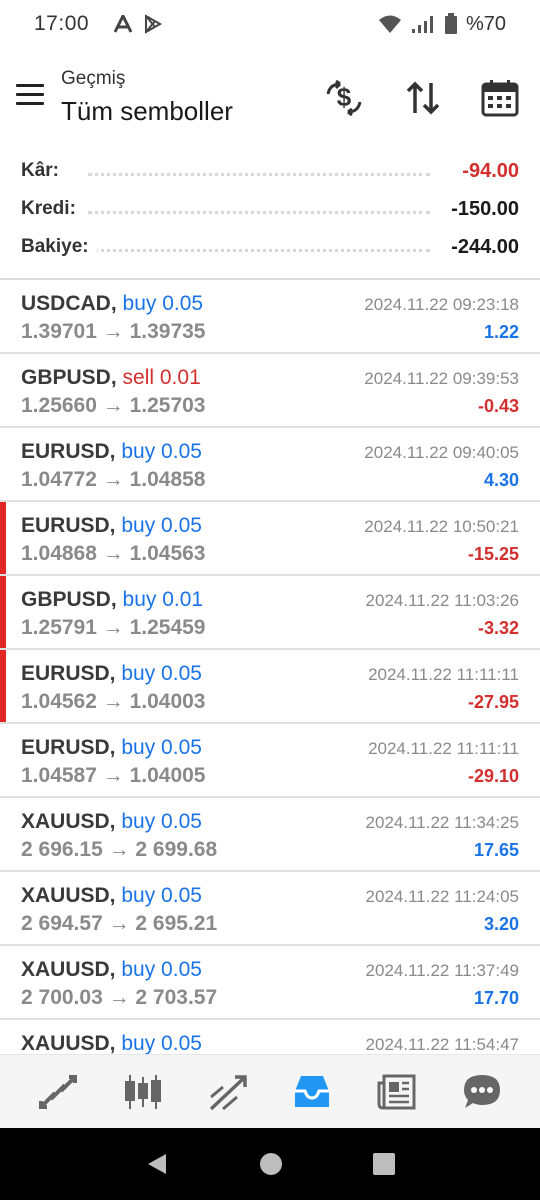 Image resolution: width=540 pixels, height=1200 pixels. What do you see at coordinates (482, 1092) in the screenshot?
I see `chat-icon` at bounding box center [482, 1092].